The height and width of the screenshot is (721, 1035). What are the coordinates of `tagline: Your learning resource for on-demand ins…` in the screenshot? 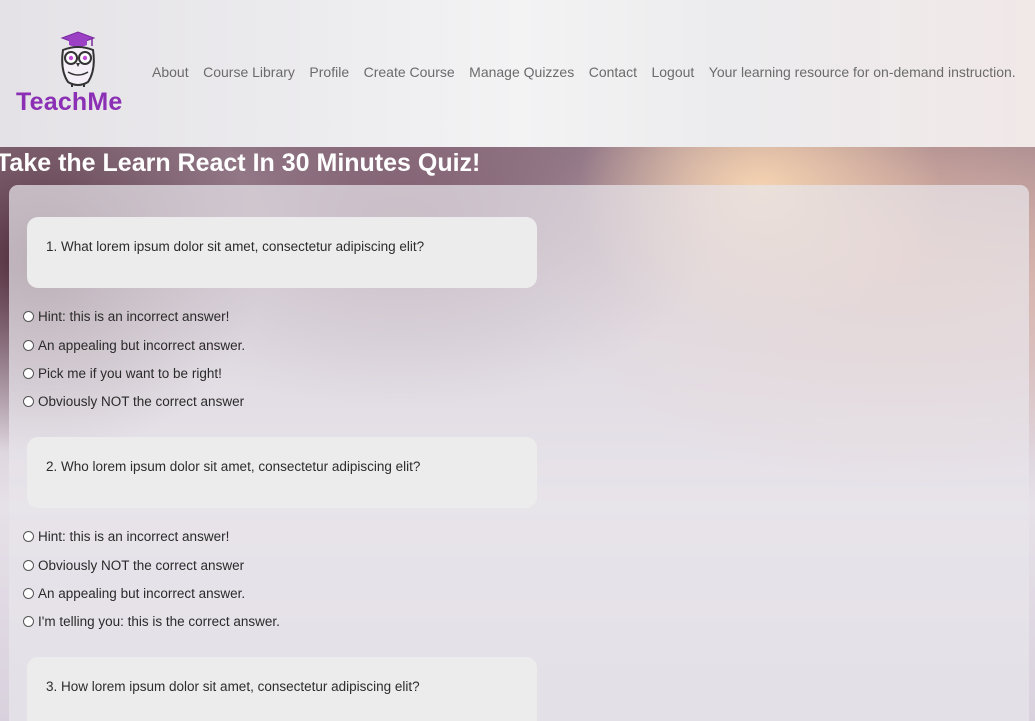 It's located at (862, 72).